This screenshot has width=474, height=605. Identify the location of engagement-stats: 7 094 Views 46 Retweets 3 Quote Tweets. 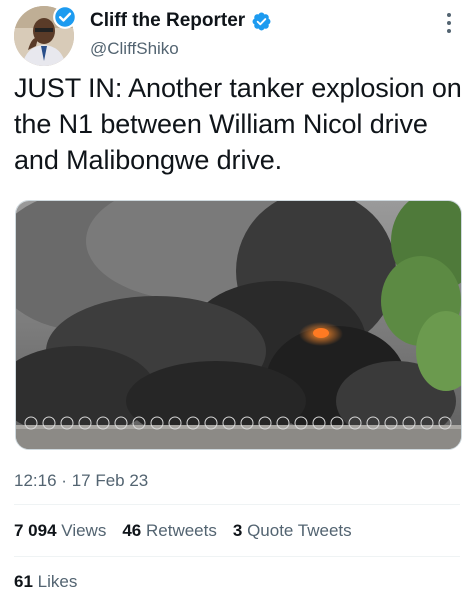
(183, 531).